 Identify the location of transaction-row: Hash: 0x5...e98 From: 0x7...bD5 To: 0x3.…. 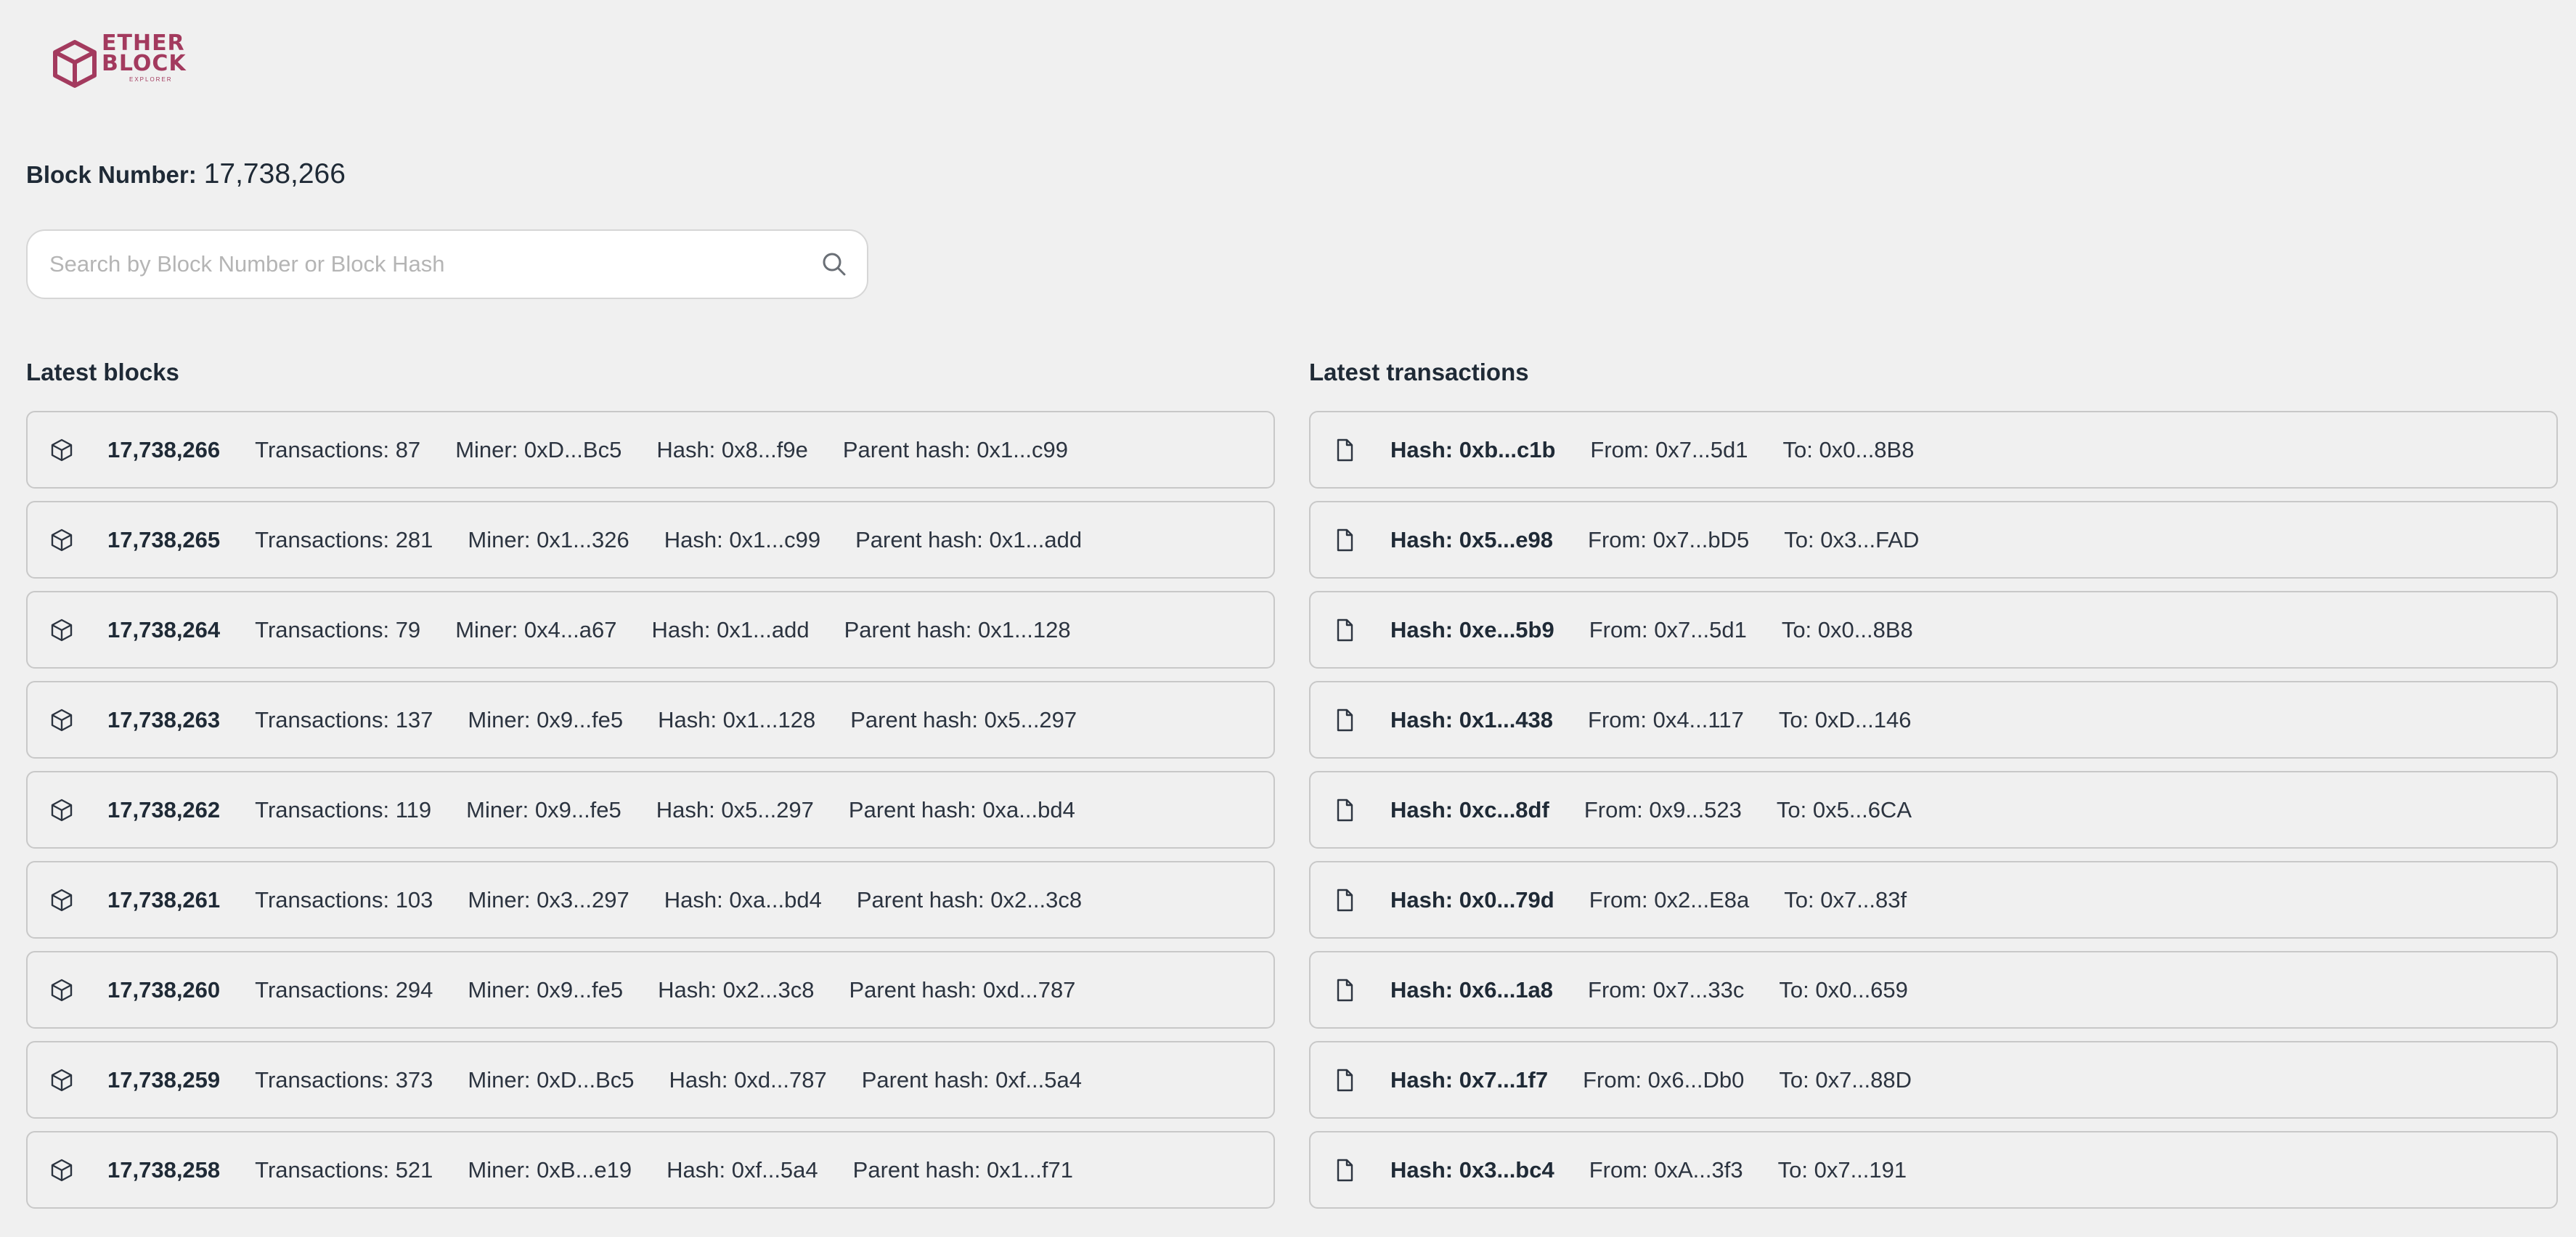
(1933, 540).